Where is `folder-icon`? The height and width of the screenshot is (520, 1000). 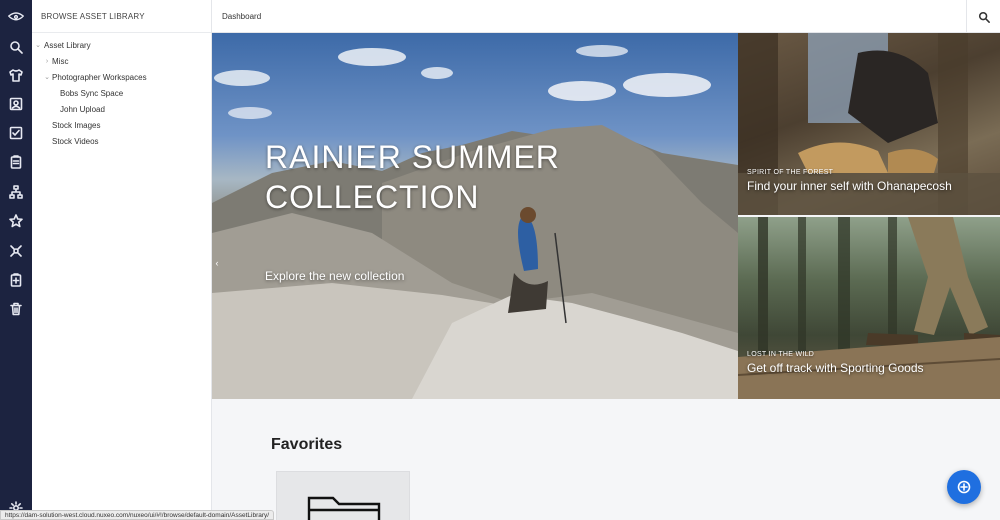
folder-icon is located at coordinates (344, 508).